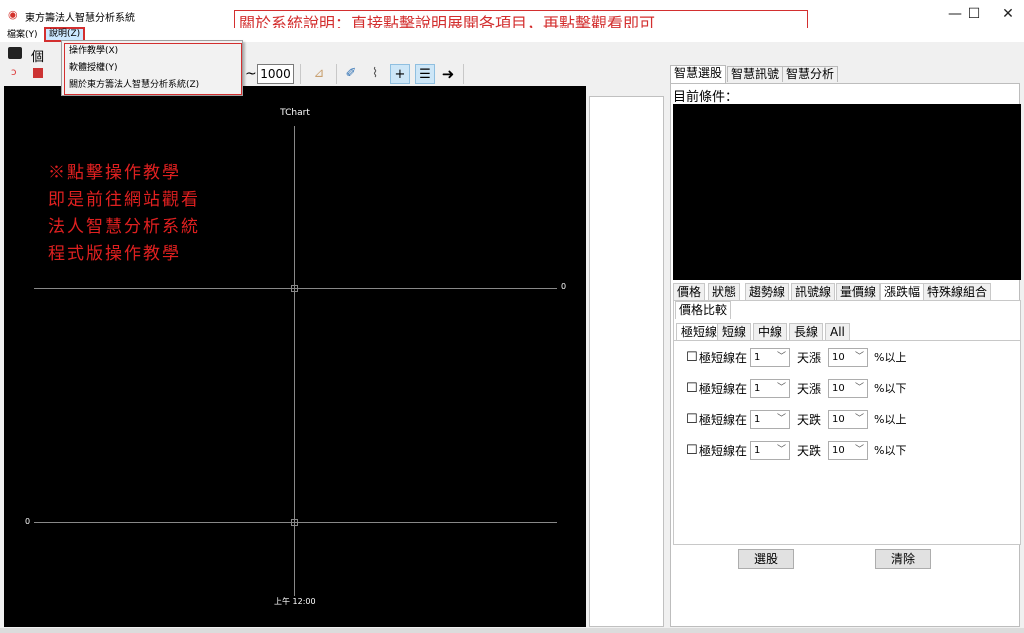 This screenshot has width=1024, height=633. I want to click on crosshair-icon: +, so click(400, 74).